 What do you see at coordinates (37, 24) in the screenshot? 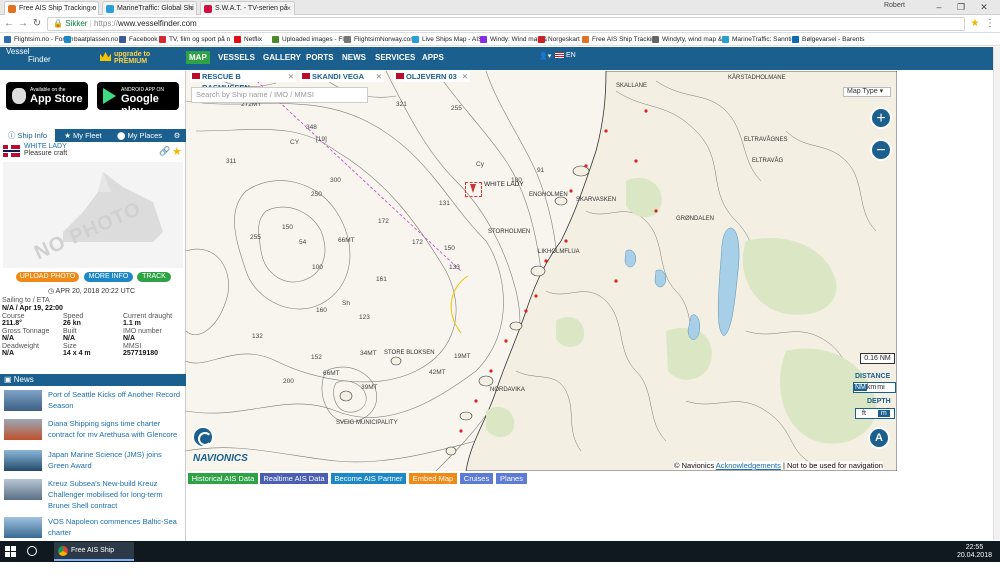
I see `reload-icon: ↻` at bounding box center [37, 24].